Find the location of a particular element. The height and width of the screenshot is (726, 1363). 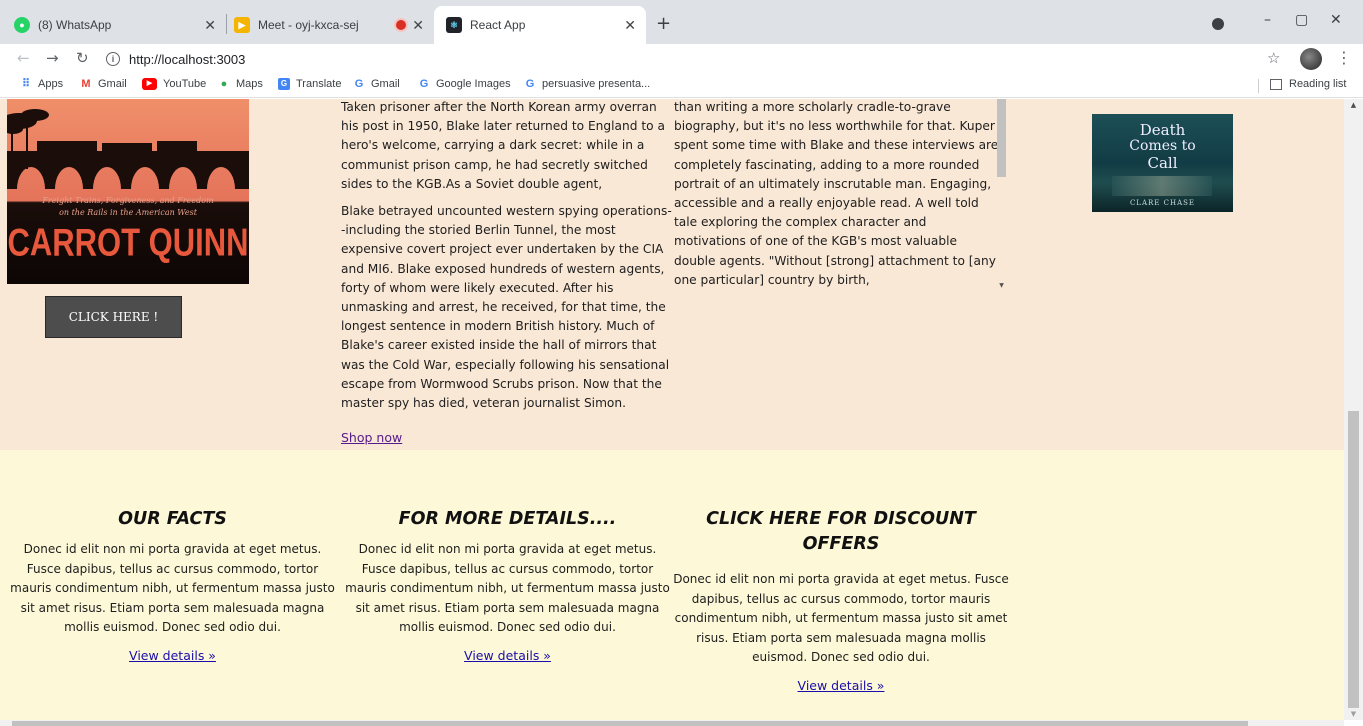

bookmark-youtube: ▶ YouTube is located at coordinates (174, 84).